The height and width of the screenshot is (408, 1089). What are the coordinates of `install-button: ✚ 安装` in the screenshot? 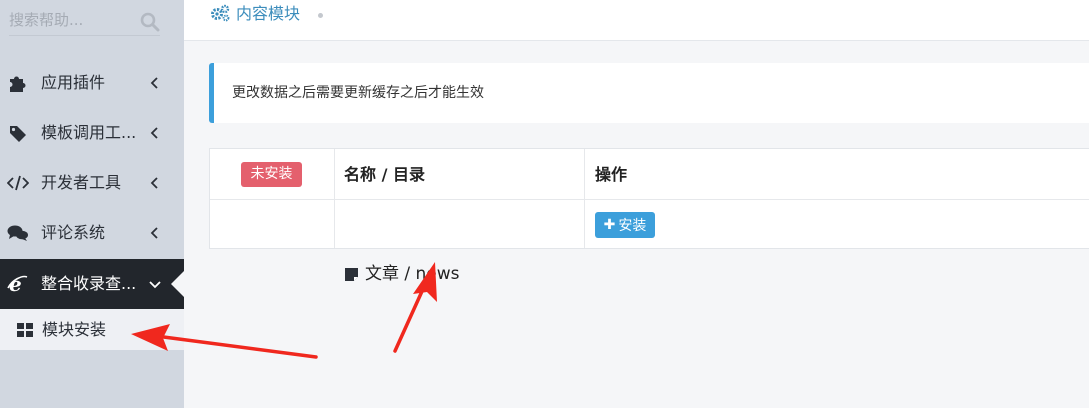 It's located at (625, 225).